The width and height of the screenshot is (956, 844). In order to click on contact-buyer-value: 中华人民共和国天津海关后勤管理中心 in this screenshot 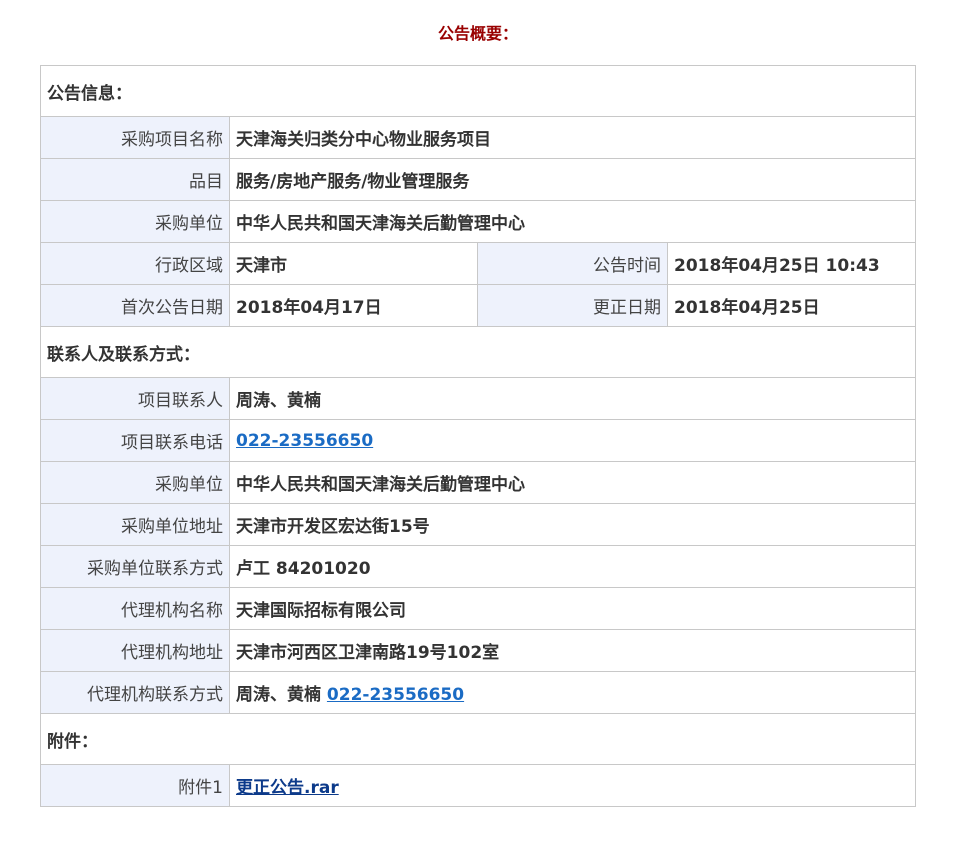, I will do `click(572, 482)`.